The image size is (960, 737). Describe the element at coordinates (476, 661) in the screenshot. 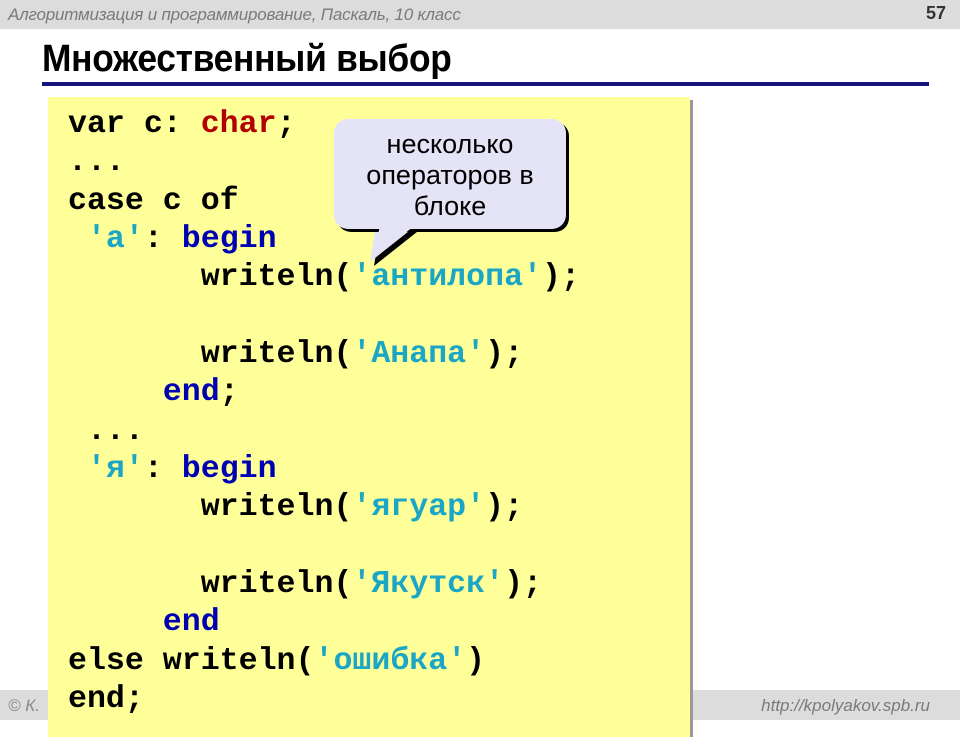

I see `code-token: )` at that location.